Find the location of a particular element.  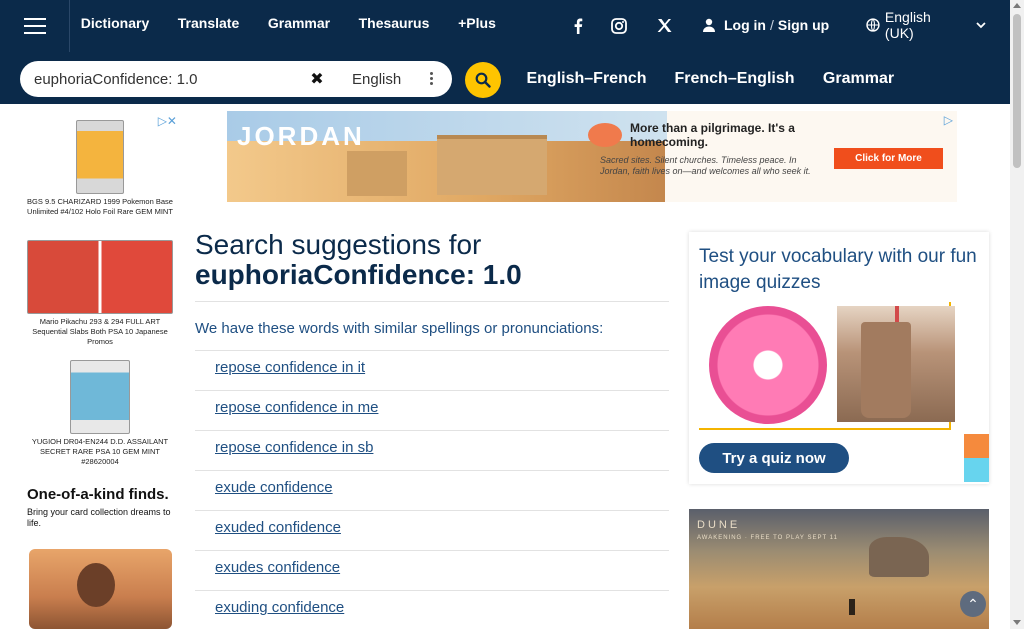

search-input is located at coordinates (169, 79).